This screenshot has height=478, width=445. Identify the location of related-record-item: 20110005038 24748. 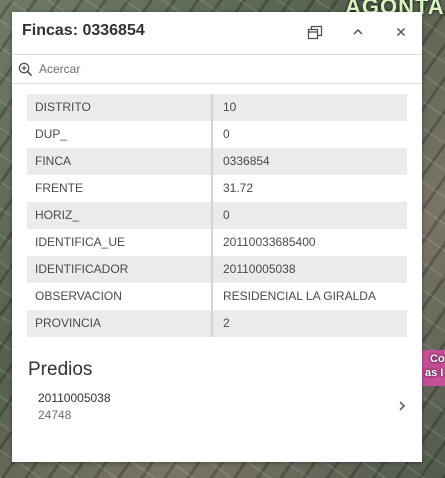
(218, 408).